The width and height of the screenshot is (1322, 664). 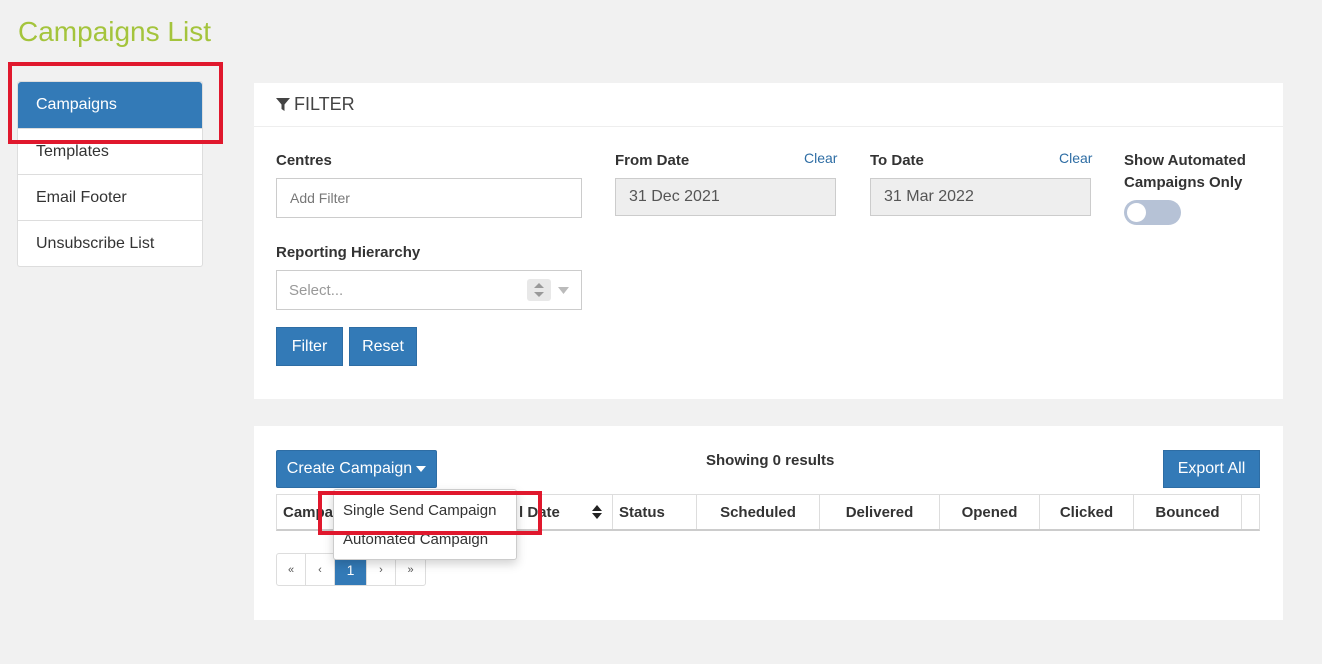 What do you see at coordinates (1136, 212) in the screenshot?
I see `toggle-knob` at bounding box center [1136, 212].